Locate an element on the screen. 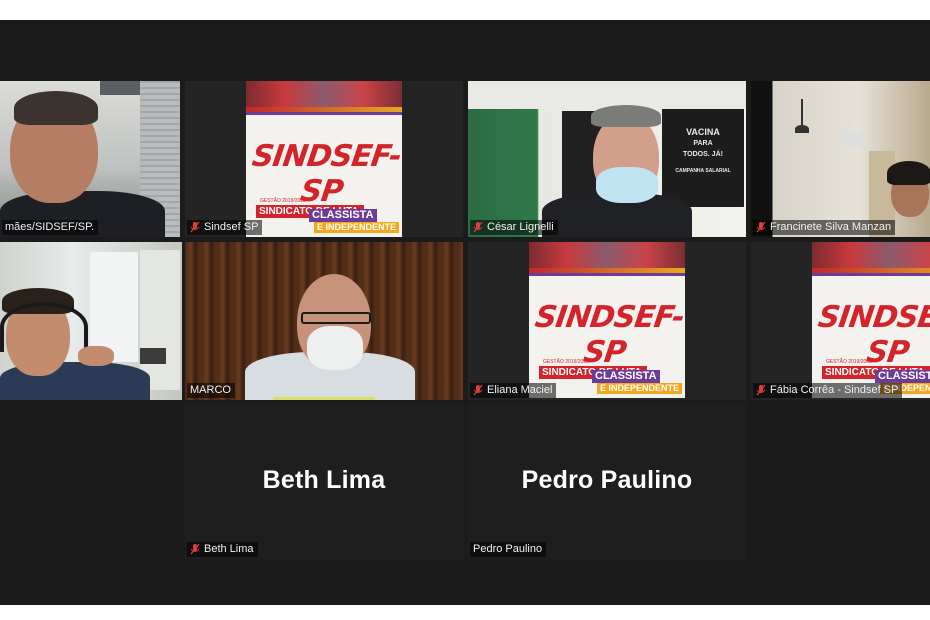 Image resolution: width=930 pixels, height=620 pixels. participant-name: MARCO is located at coordinates (210, 390).